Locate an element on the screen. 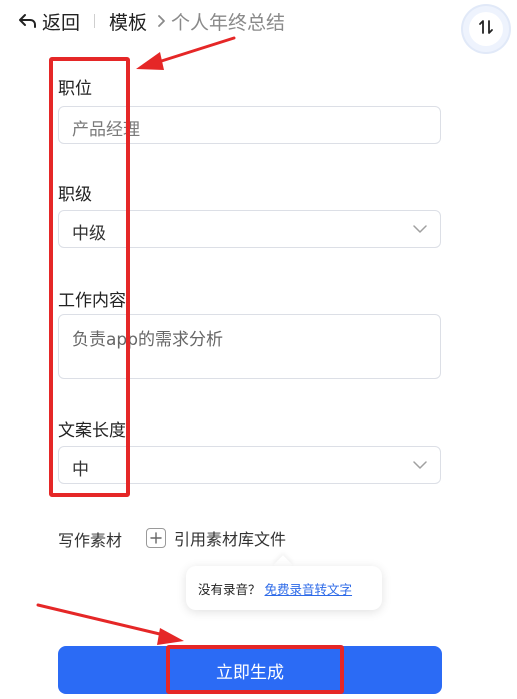  back-arrow-icon is located at coordinates (28, 21).